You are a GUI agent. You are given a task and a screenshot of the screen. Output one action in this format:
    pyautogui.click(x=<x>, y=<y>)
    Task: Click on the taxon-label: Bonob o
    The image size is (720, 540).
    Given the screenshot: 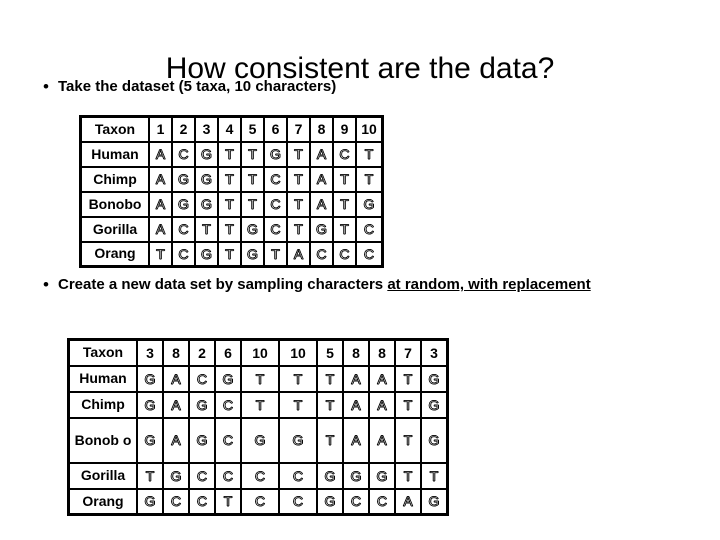 What is the action you would take?
    pyautogui.click(x=102, y=440)
    